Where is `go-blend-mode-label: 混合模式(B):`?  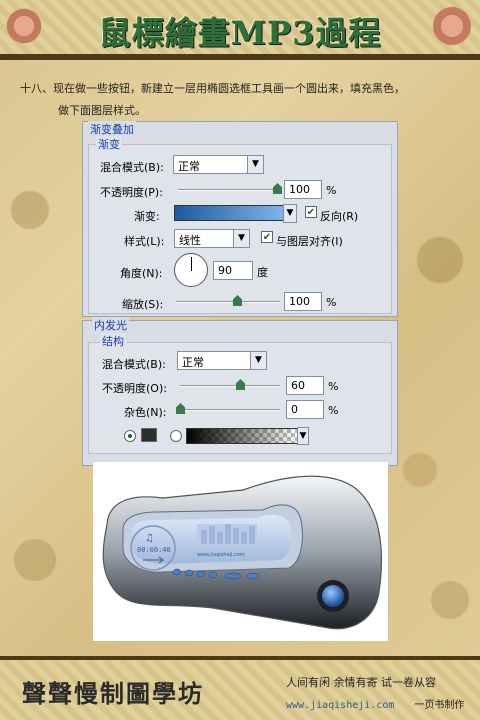
go-blend-mode-label: 混合模式(B): is located at coordinates (132, 167).